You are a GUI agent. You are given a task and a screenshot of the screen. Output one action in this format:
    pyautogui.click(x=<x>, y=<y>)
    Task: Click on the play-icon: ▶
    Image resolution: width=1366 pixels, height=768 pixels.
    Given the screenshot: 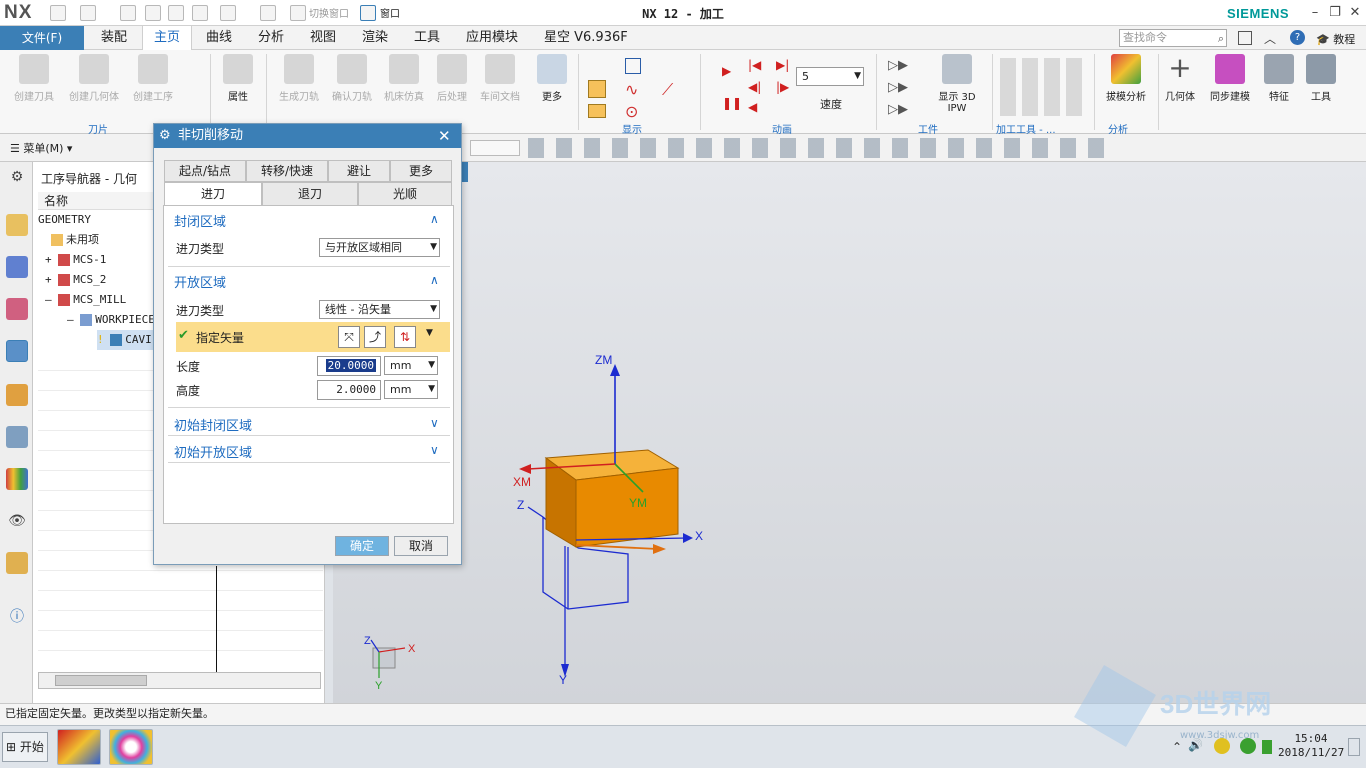 What is the action you would take?
    pyautogui.click(x=726, y=71)
    